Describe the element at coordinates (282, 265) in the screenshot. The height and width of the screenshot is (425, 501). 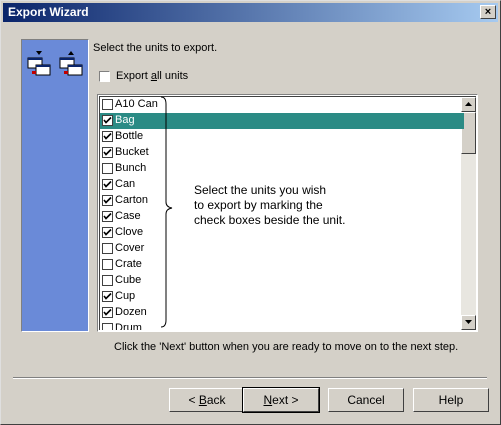
I see `unit-list-item: Crate` at that location.